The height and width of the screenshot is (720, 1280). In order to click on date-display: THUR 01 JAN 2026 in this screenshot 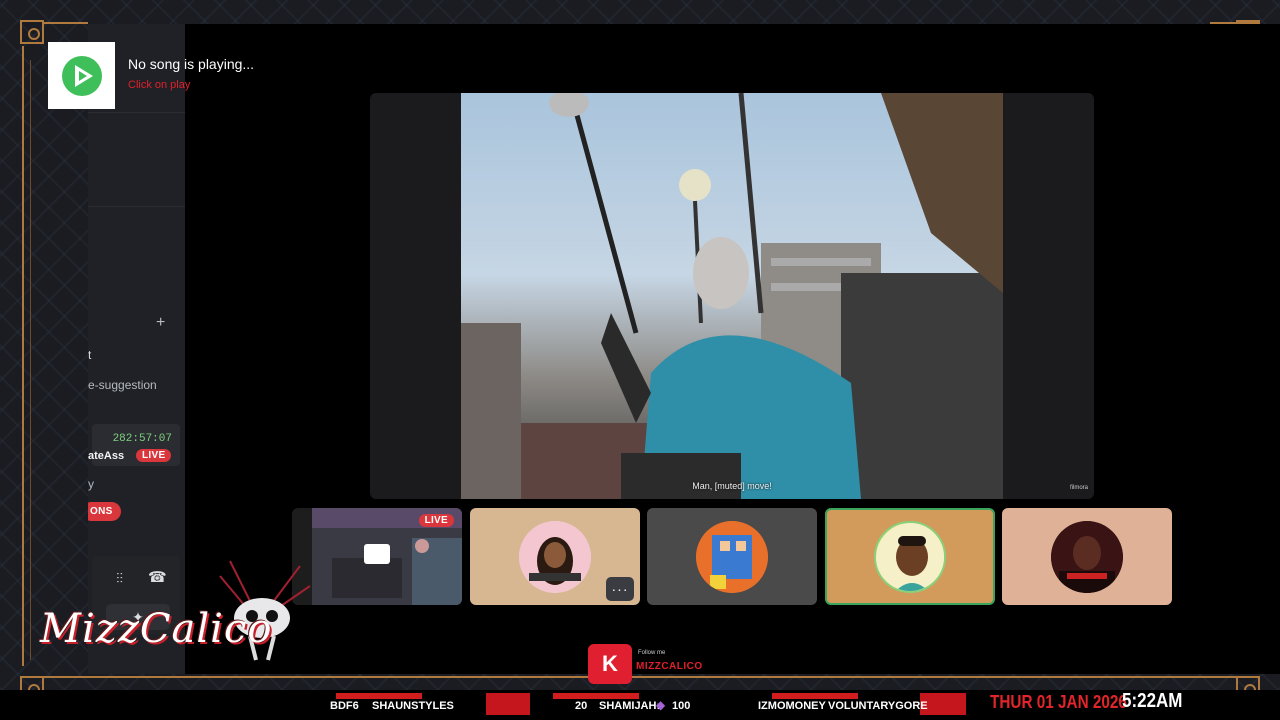, I will do `click(1058, 702)`.